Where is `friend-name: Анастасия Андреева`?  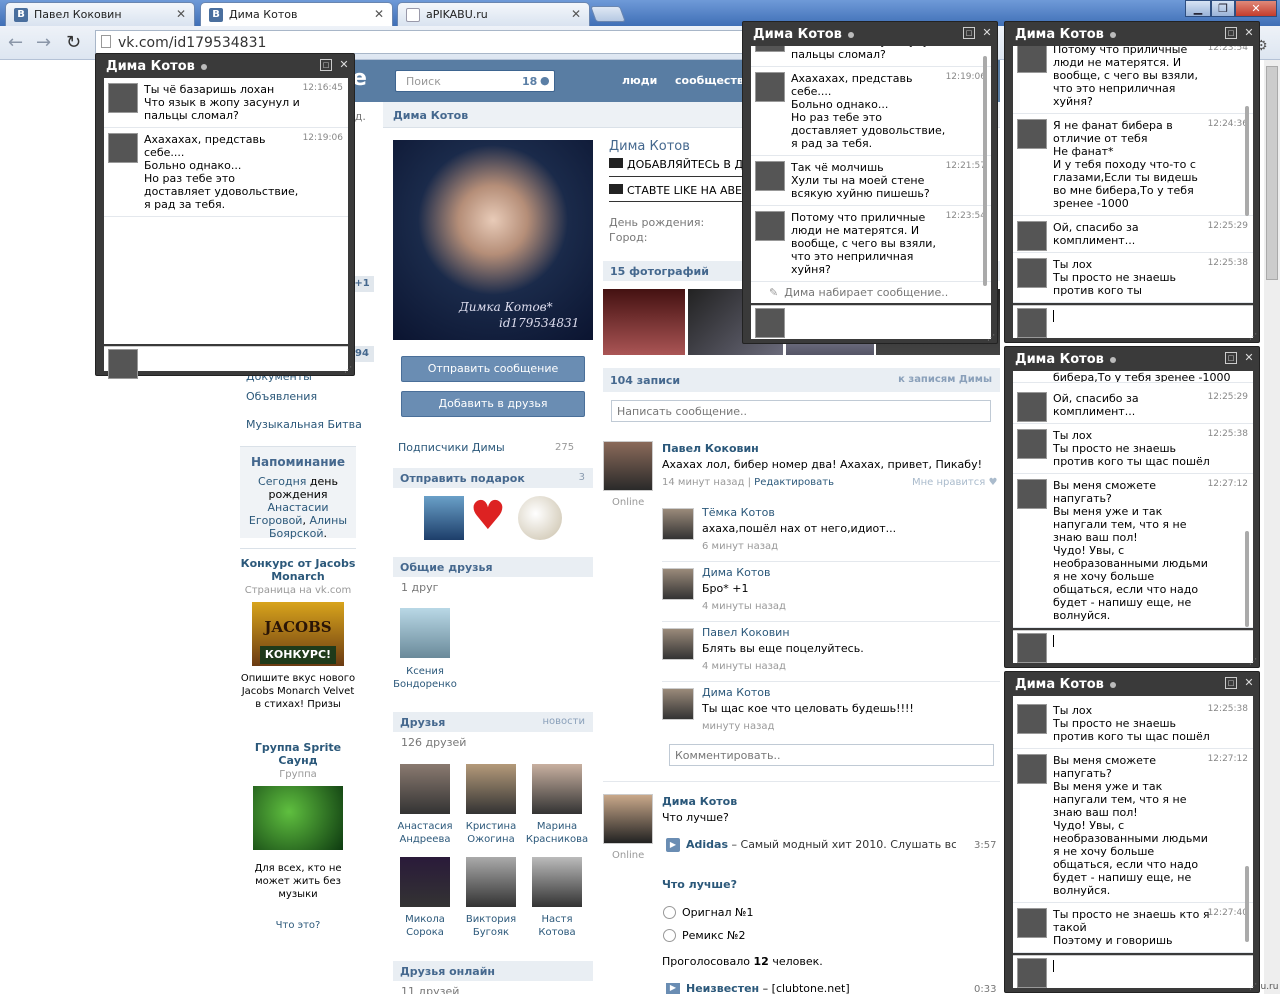 friend-name: Анастасия Андреева is located at coordinates (425, 833).